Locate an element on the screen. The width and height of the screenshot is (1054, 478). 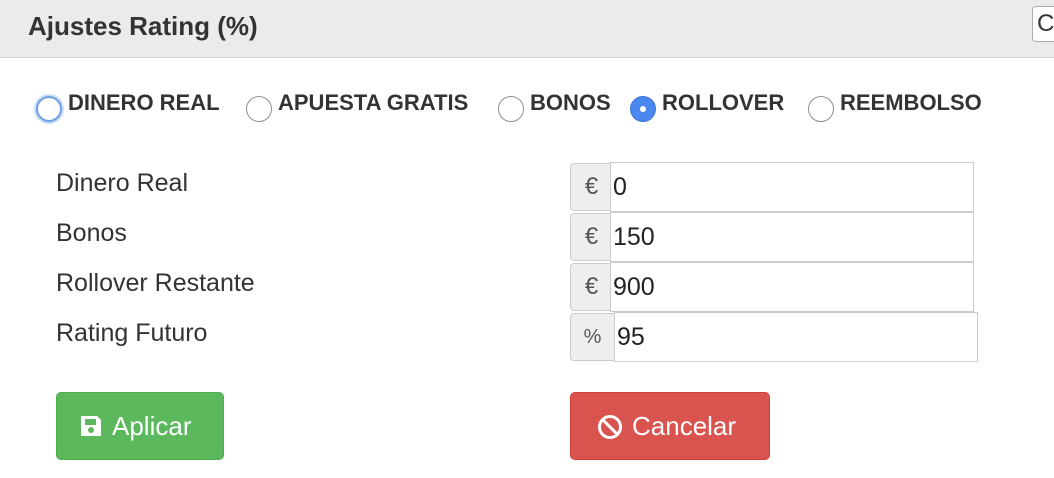
rollover-restante-input is located at coordinates (792, 287).